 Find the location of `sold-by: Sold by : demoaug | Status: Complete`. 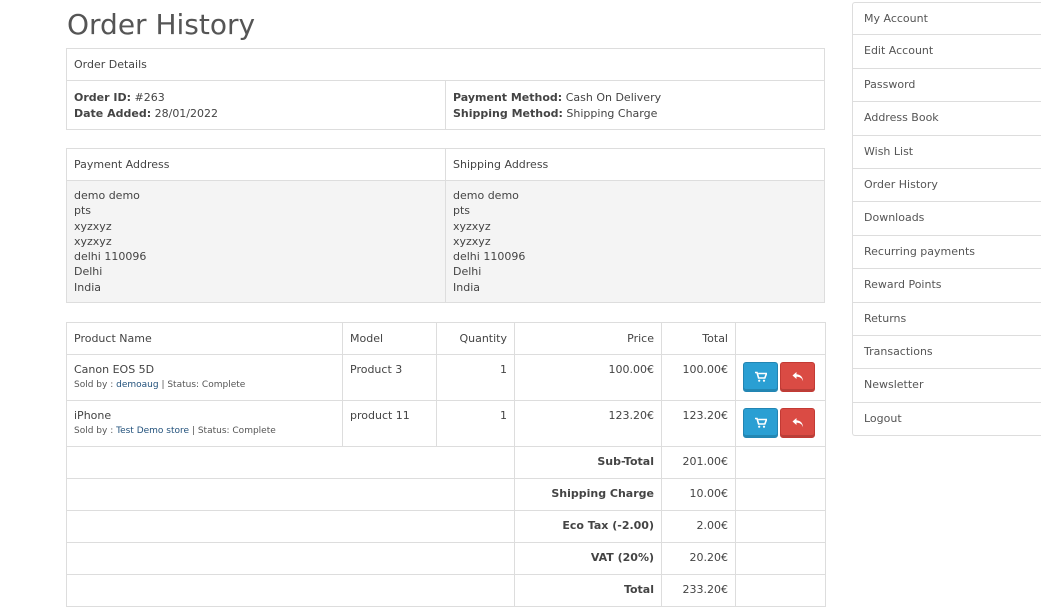

sold-by: Sold by : demoaug | Status: Complete is located at coordinates (204, 385).